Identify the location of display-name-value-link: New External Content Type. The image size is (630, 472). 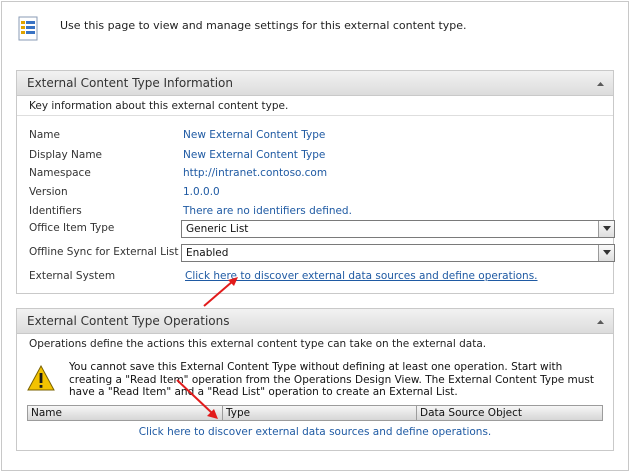
(254, 155).